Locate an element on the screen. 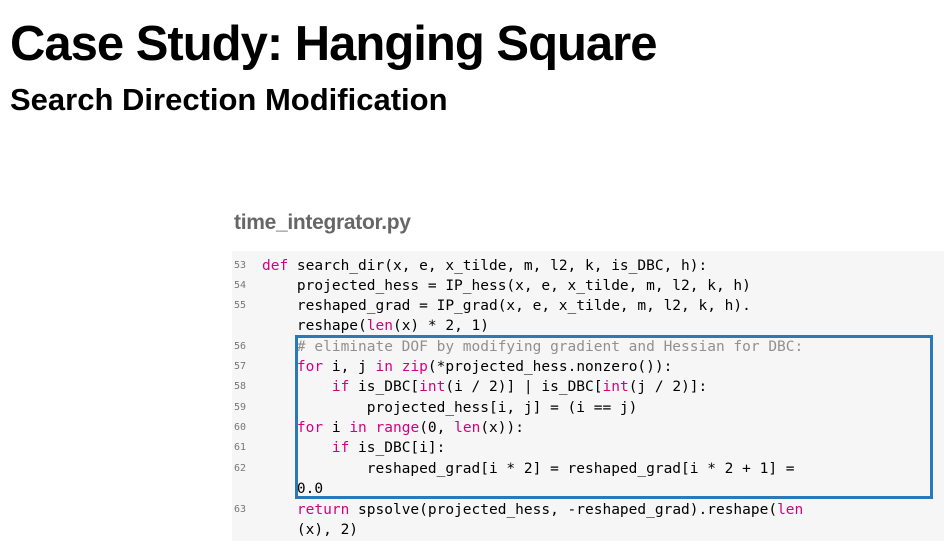 This screenshot has width=951, height=557. line-number: 61 is located at coordinates (240, 447).